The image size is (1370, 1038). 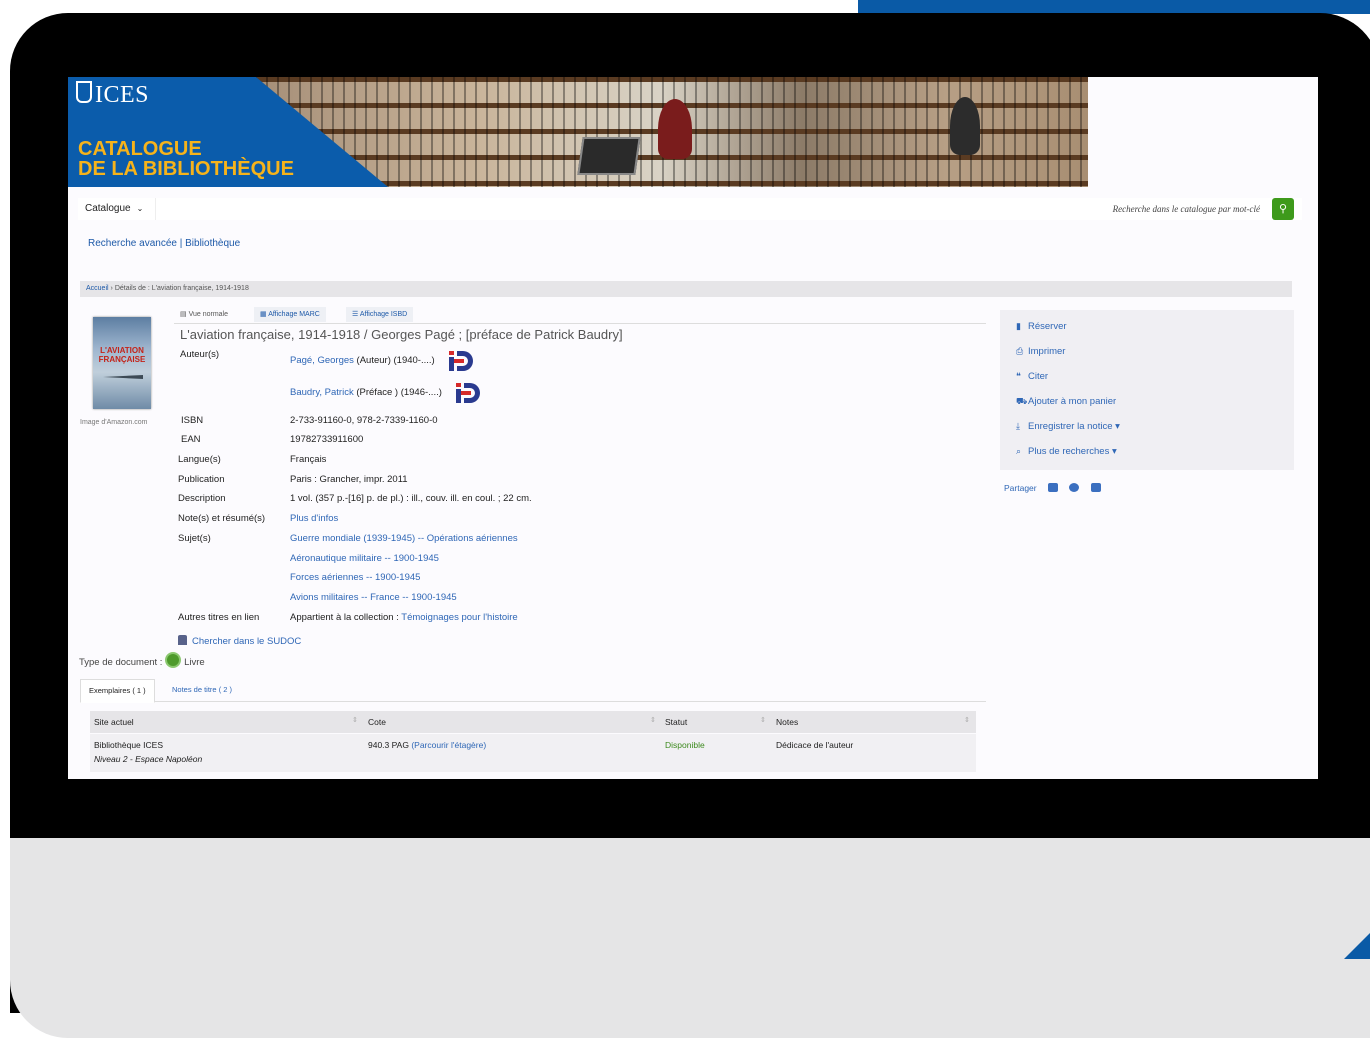 What do you see at coordinates (1068, 426) in the screenshot?
I see `save-record-button: ⤓ Enregistrer la notice ▾` at bounding box center [1068, 426].